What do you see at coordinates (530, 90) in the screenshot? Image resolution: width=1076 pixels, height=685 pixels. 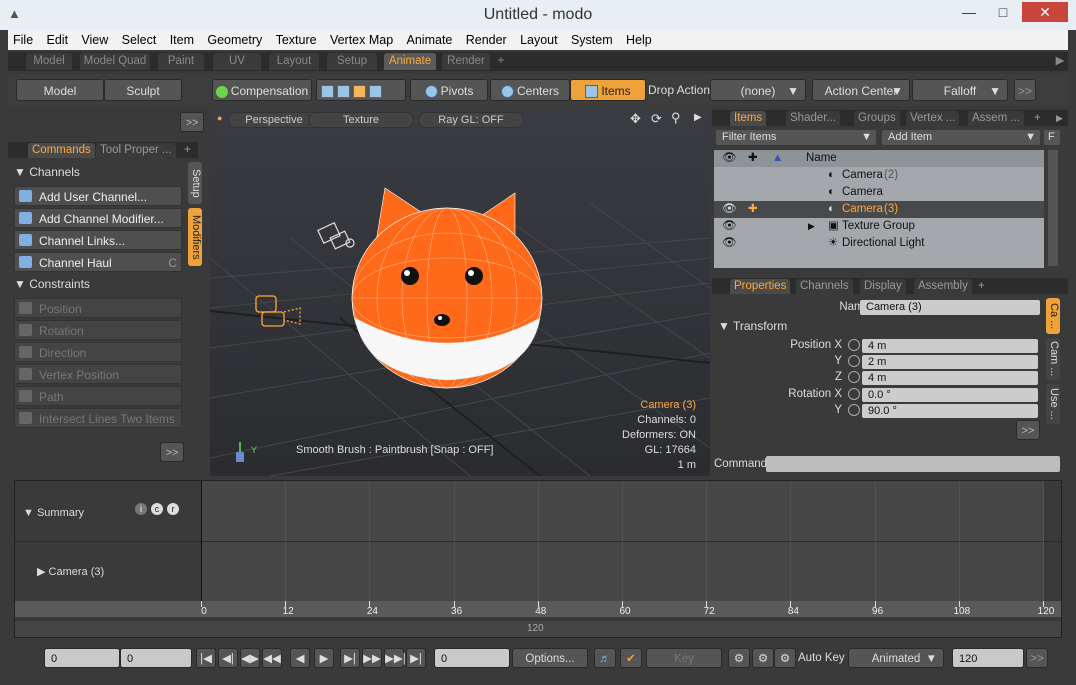 I see `centers-button: Centers` at bounding box center [530, 90].